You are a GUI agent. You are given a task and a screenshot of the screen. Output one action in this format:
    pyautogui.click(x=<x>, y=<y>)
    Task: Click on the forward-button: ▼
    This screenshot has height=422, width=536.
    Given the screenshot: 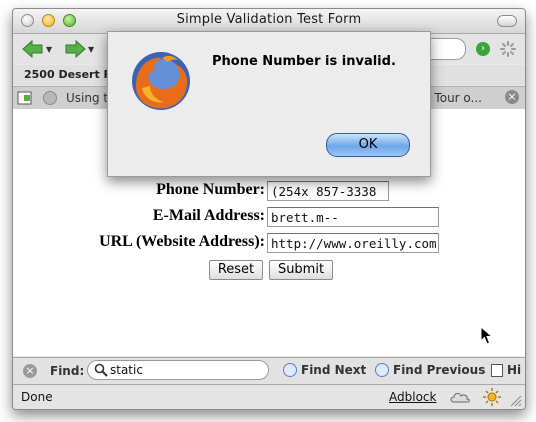 What is the action you would take?
    pyautogui.click(x=78, y=49)
    